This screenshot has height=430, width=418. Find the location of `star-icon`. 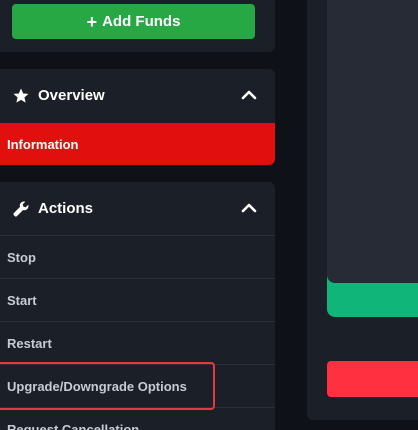

star-icon is located at coordinates (21, 96).